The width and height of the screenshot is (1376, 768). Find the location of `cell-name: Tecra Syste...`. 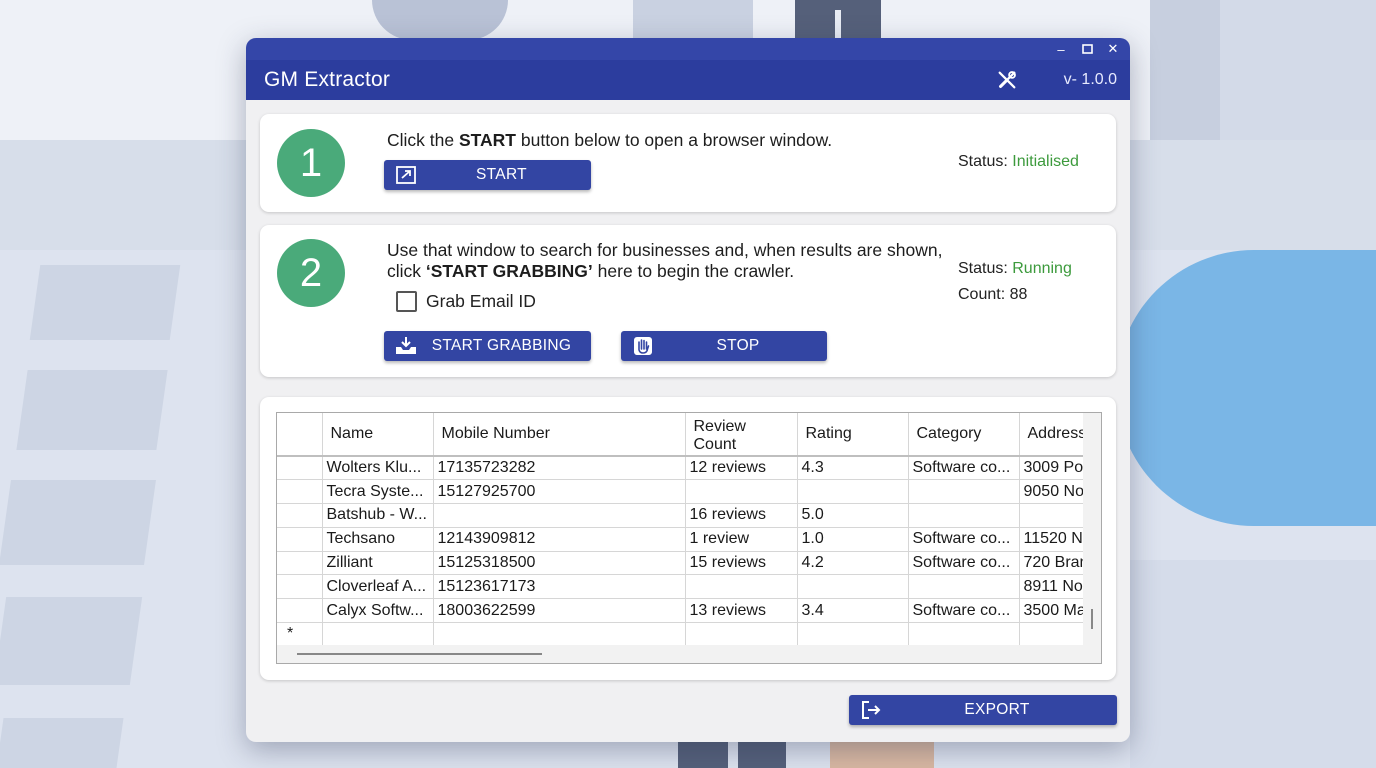

cell-name: Tecra Syste... is located at coordinates (378, 492).